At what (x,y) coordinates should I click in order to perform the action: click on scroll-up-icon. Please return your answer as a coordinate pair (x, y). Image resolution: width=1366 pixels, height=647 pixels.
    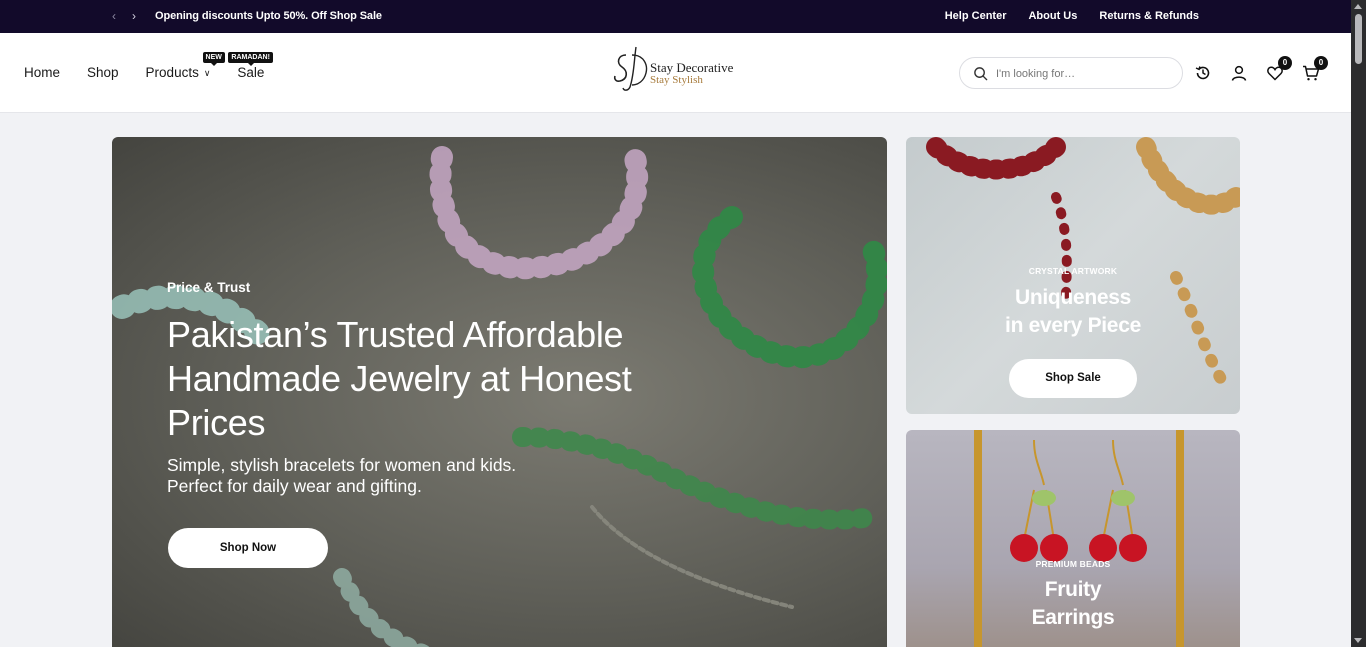
    Looking at the image, I should click on (1358, 6).